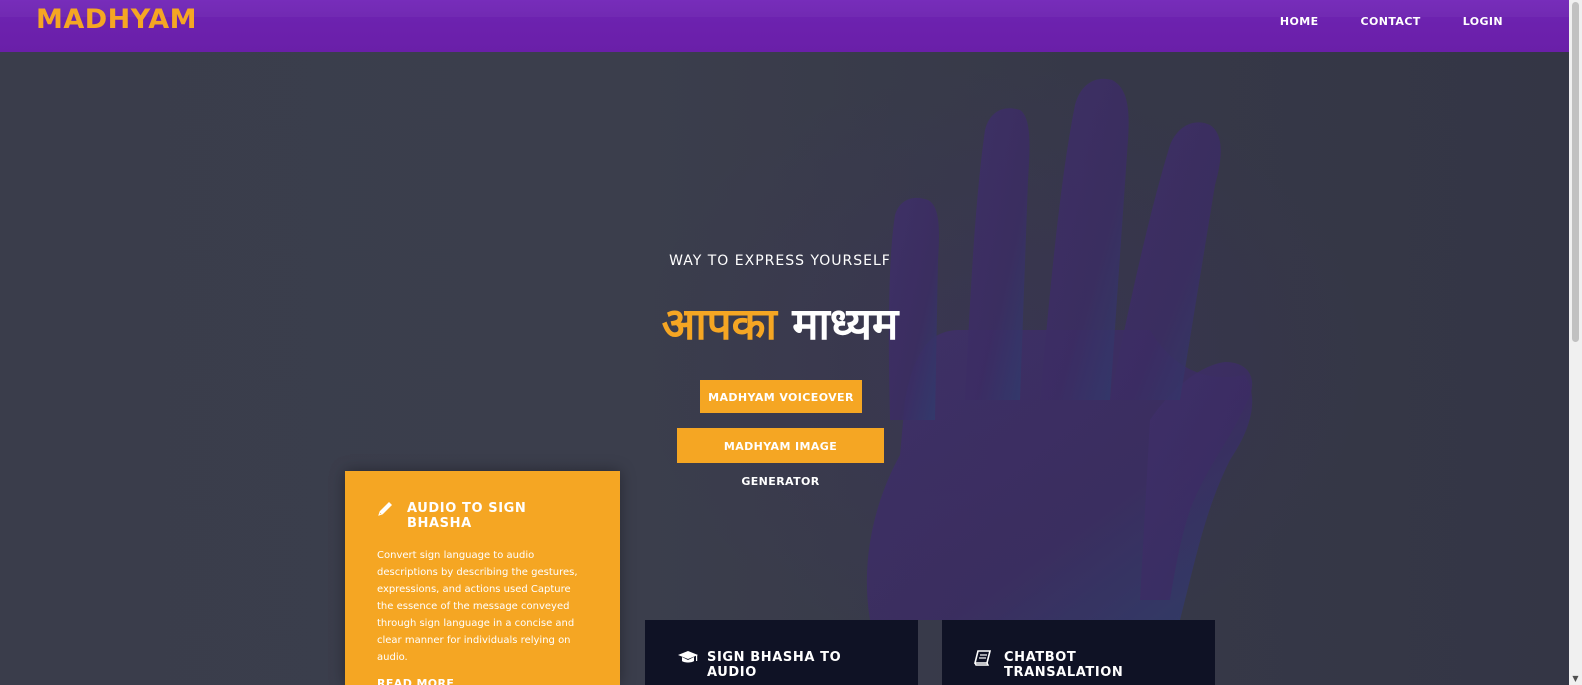 The width and height of the screenshot is (1582, 685). What do you see at coordinates (983, 658) in the screenshot?
I see `book-icon` at bounding box center [983, 658].